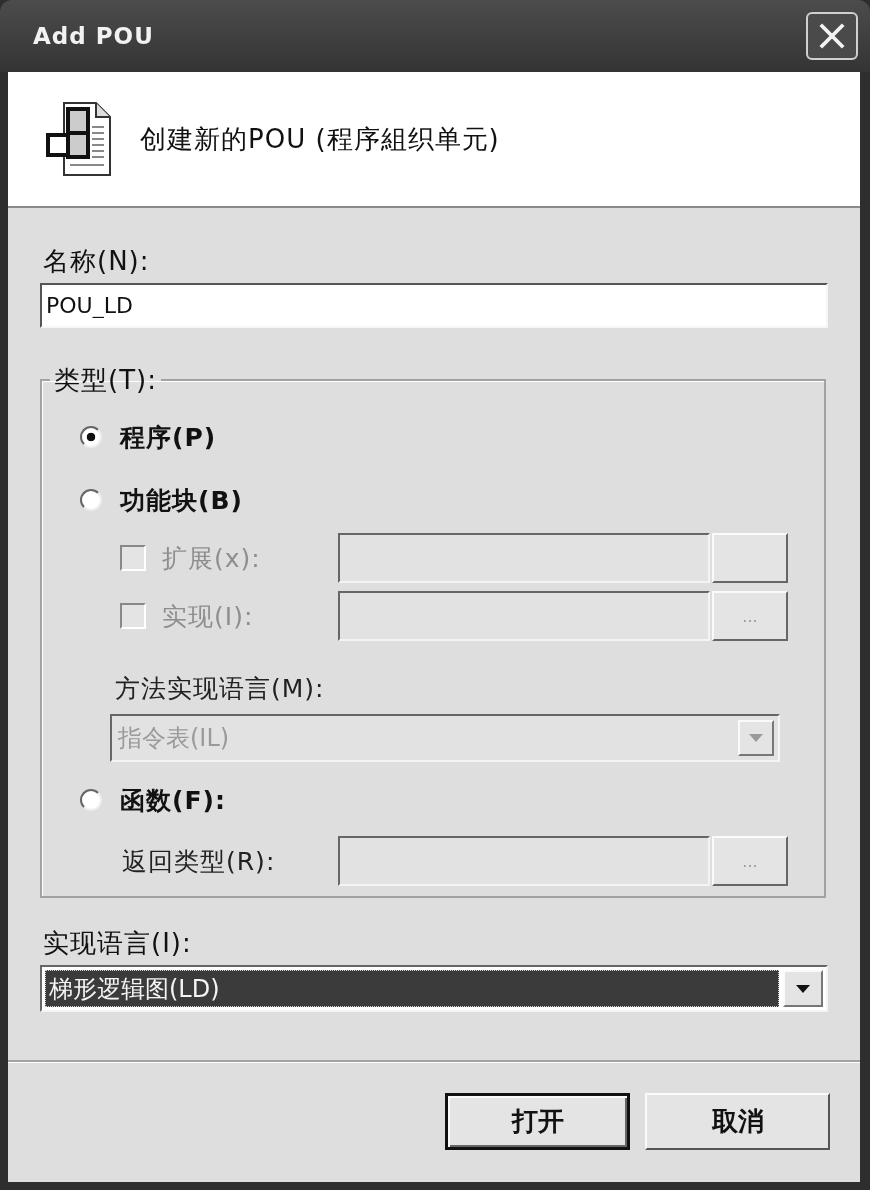 The height and width of the screenshot is (1190, 870). What do you see at coordinates (750, 558) in the screenshot?
I see `browse-button` at bounding box center [750, 558].